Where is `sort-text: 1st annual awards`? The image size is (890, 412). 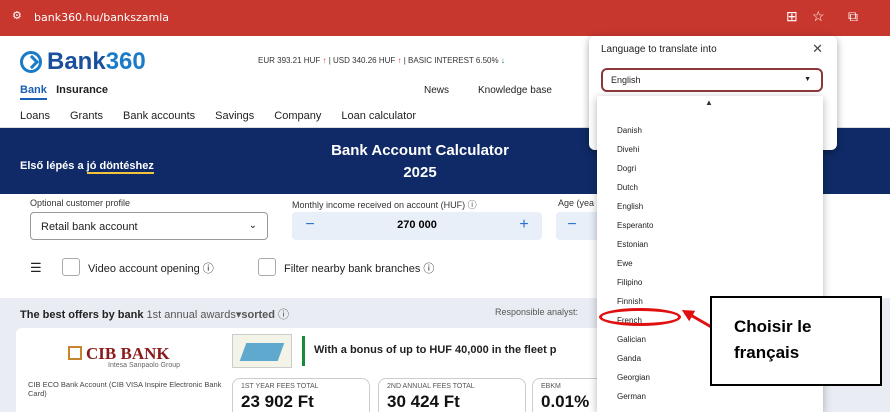 sort-text: 1st annual awards is located at coordinates (191, 315).